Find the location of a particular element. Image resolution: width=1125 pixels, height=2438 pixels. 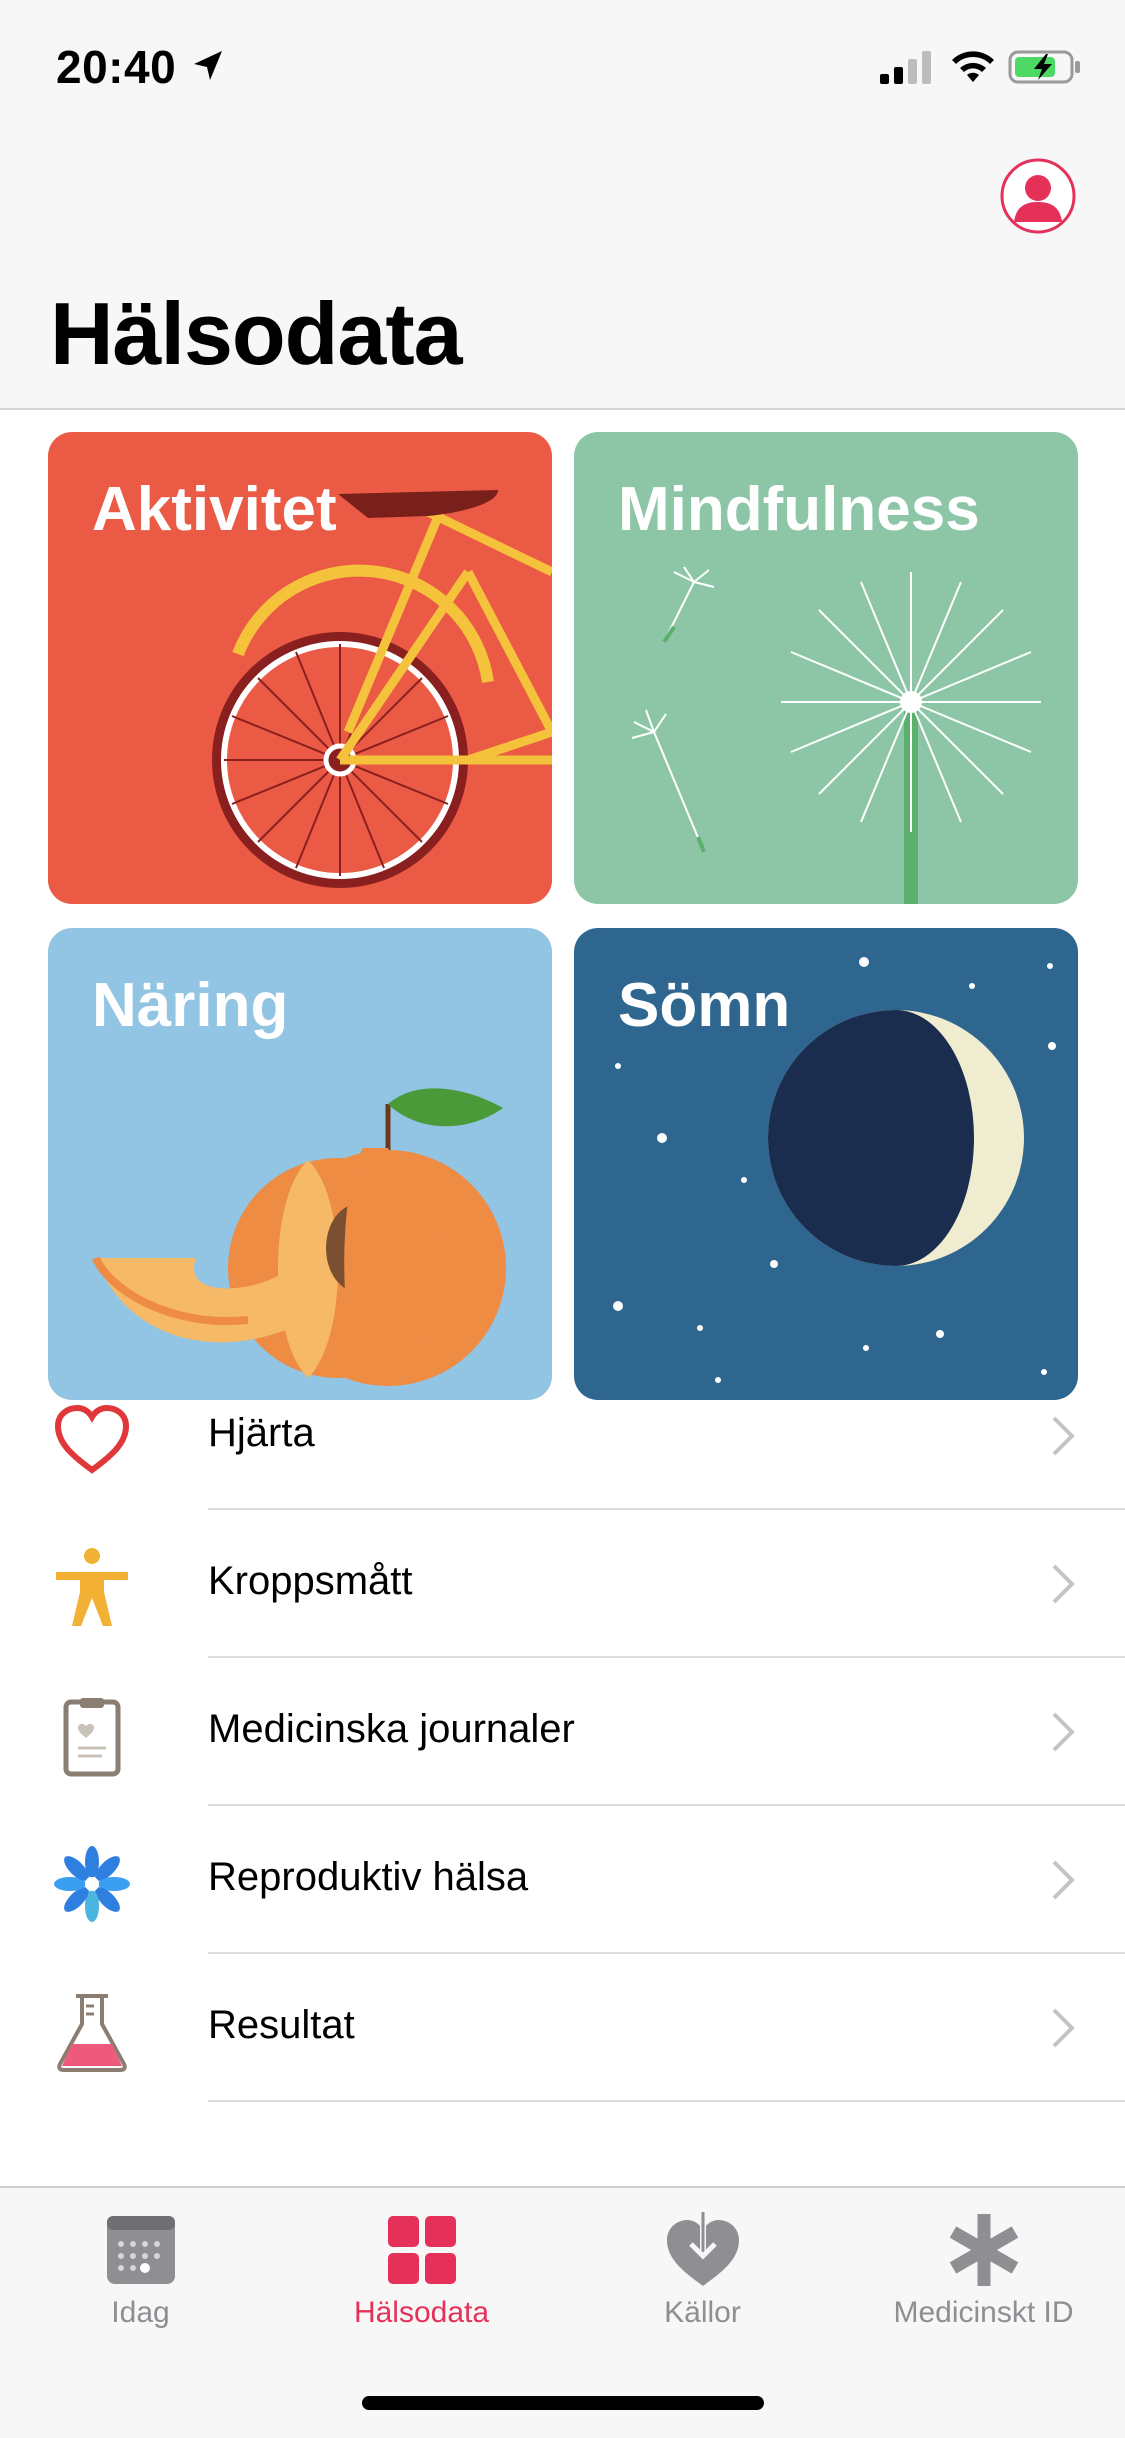

heart-download-icon is located at coordinates (702, 2249).